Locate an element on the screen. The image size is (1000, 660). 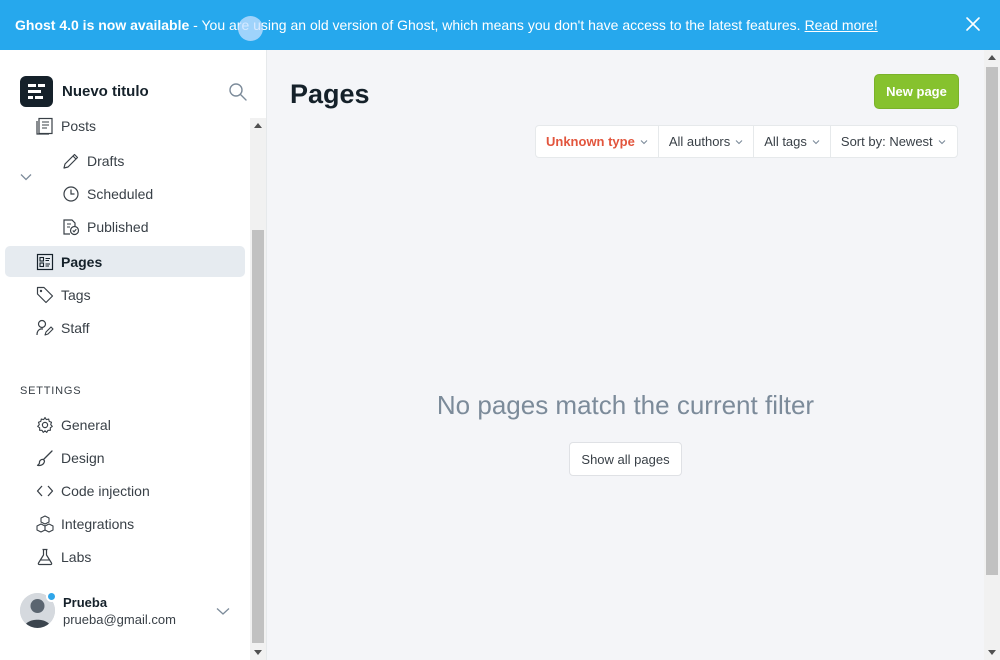
filter-label: All tags is located at coordinates (785, 141).